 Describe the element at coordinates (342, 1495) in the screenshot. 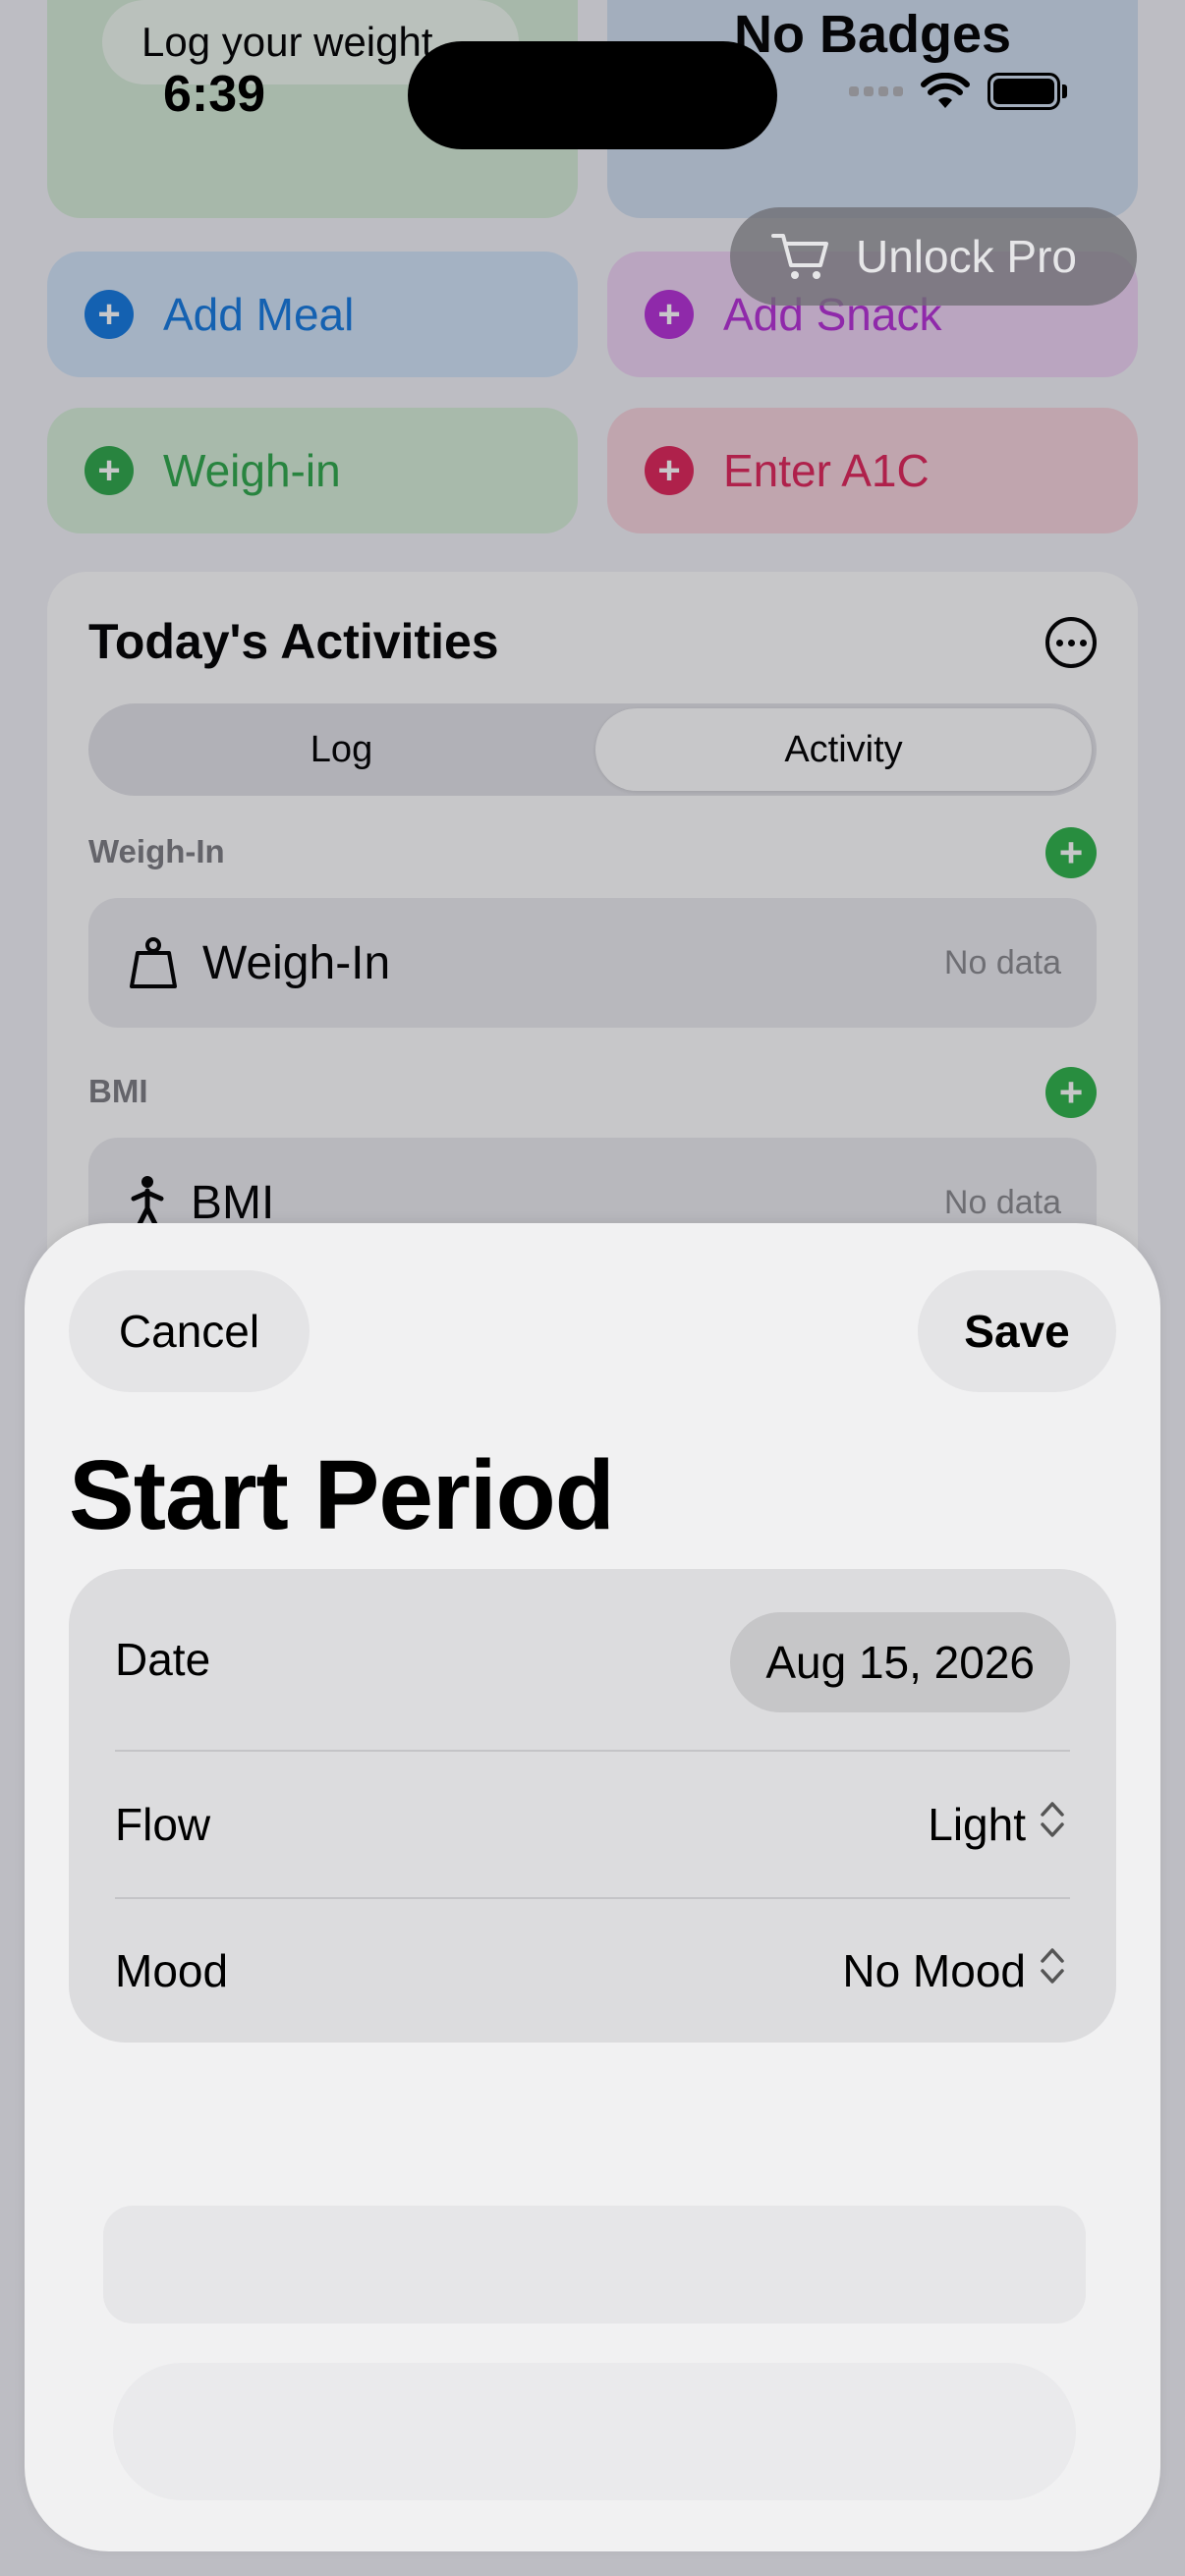

I see `sheet-title: Start Period` at that location.